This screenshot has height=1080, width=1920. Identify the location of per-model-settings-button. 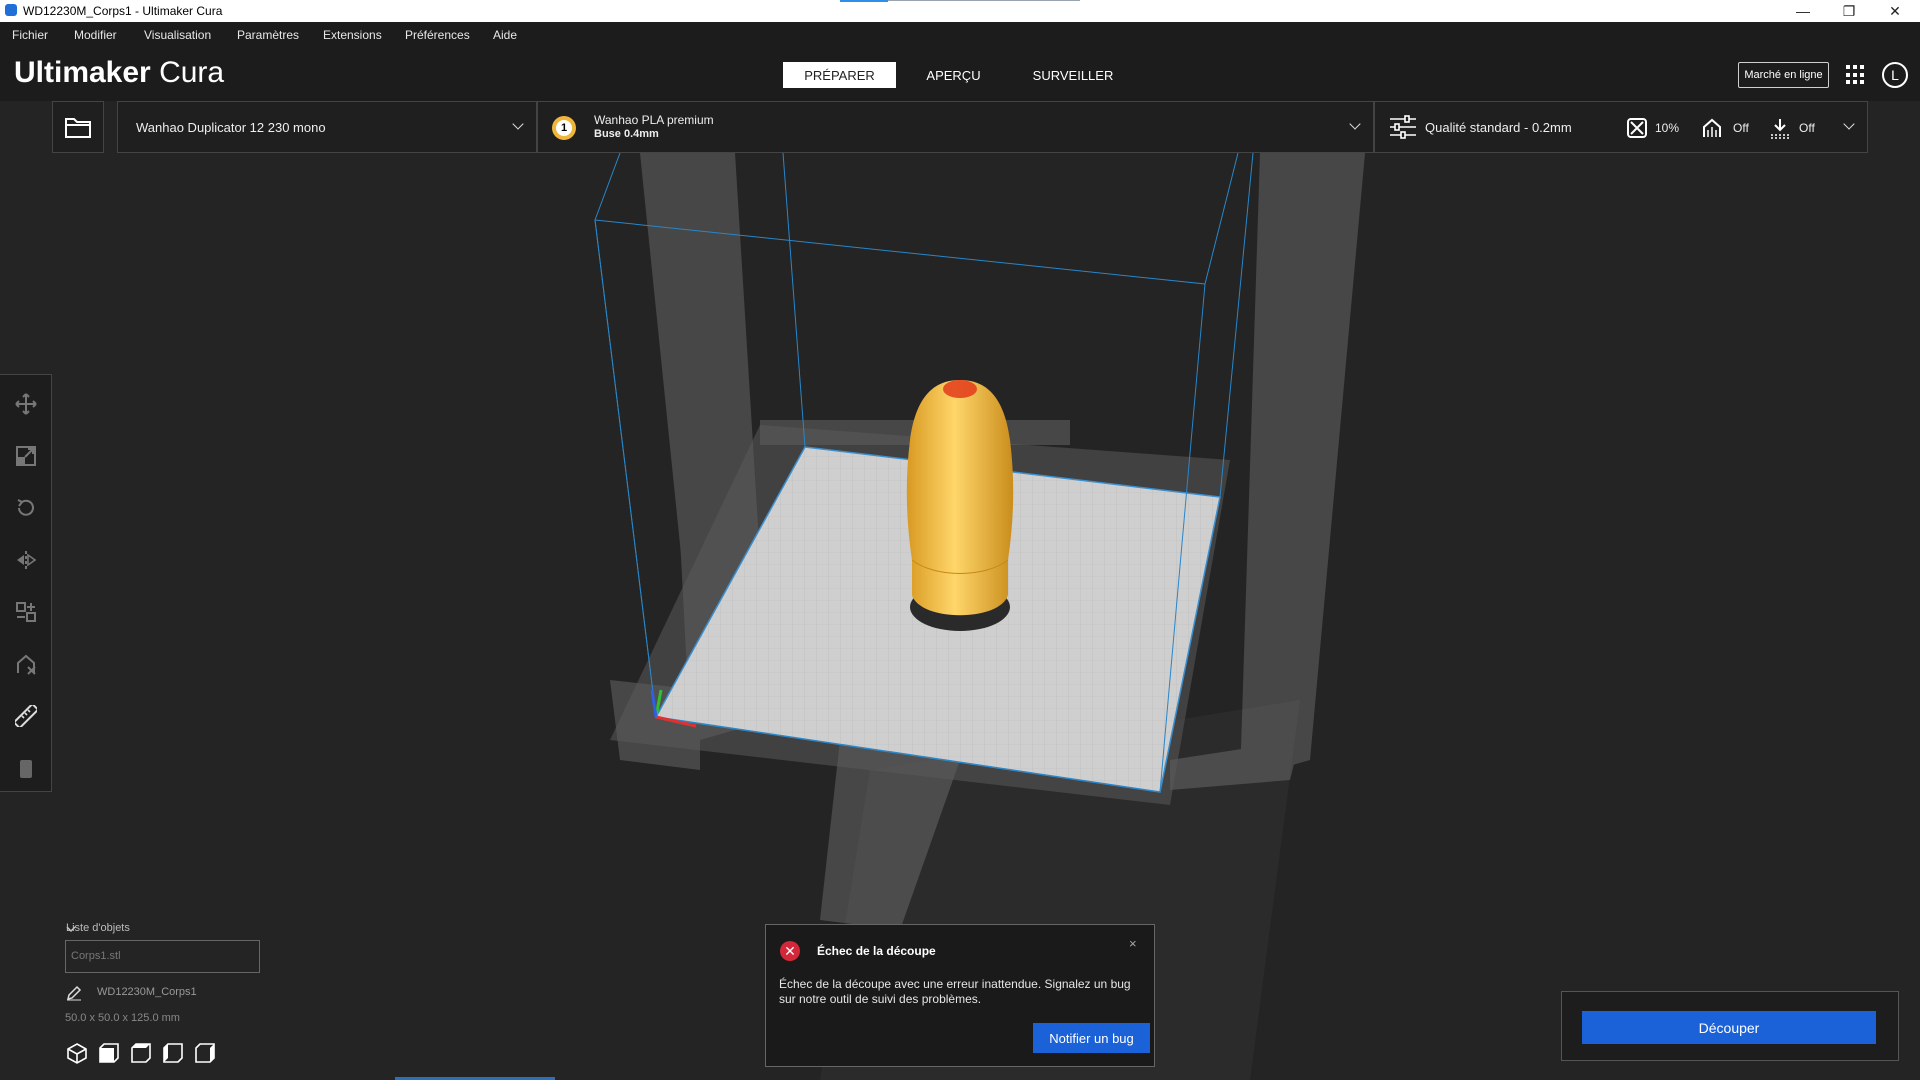
(26, 612).